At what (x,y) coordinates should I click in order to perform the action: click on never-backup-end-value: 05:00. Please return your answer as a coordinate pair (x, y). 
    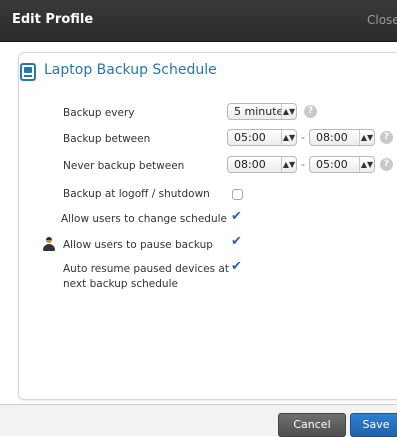
    Looking at the image, I should click on (332, 164).